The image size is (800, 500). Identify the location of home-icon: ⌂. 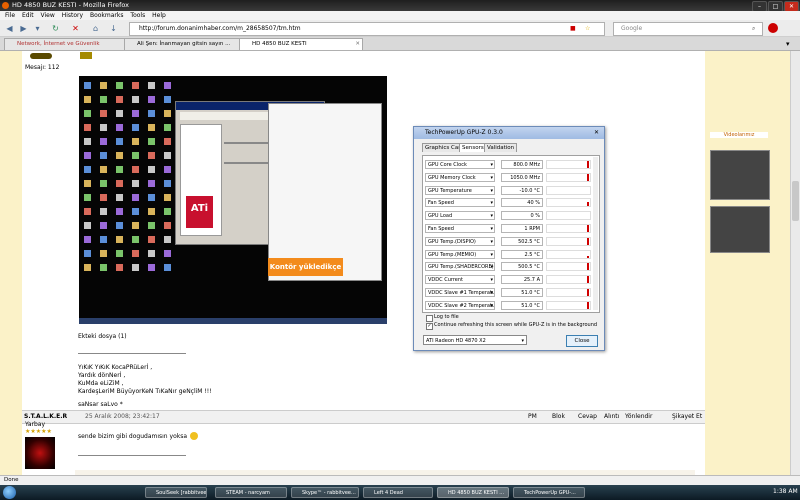
(95, 28).